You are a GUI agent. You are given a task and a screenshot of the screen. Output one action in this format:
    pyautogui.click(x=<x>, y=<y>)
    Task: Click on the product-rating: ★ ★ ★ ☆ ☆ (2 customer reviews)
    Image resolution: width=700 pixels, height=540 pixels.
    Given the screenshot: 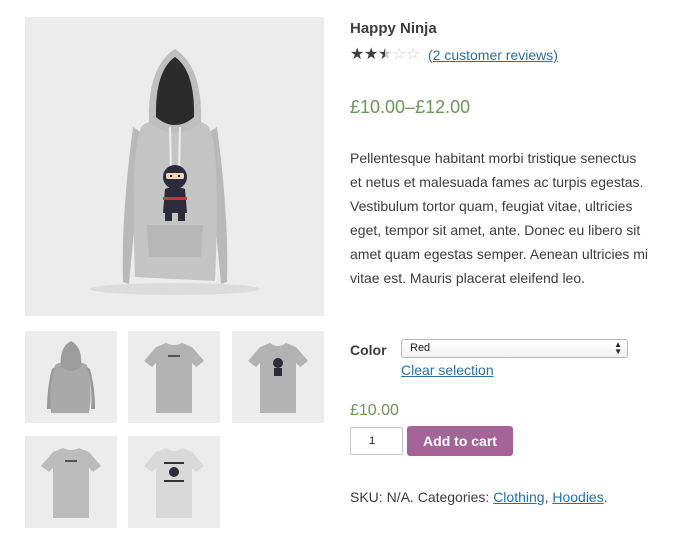 What is the action you would take?
    pyautogui.click(x=454, y=55)
    